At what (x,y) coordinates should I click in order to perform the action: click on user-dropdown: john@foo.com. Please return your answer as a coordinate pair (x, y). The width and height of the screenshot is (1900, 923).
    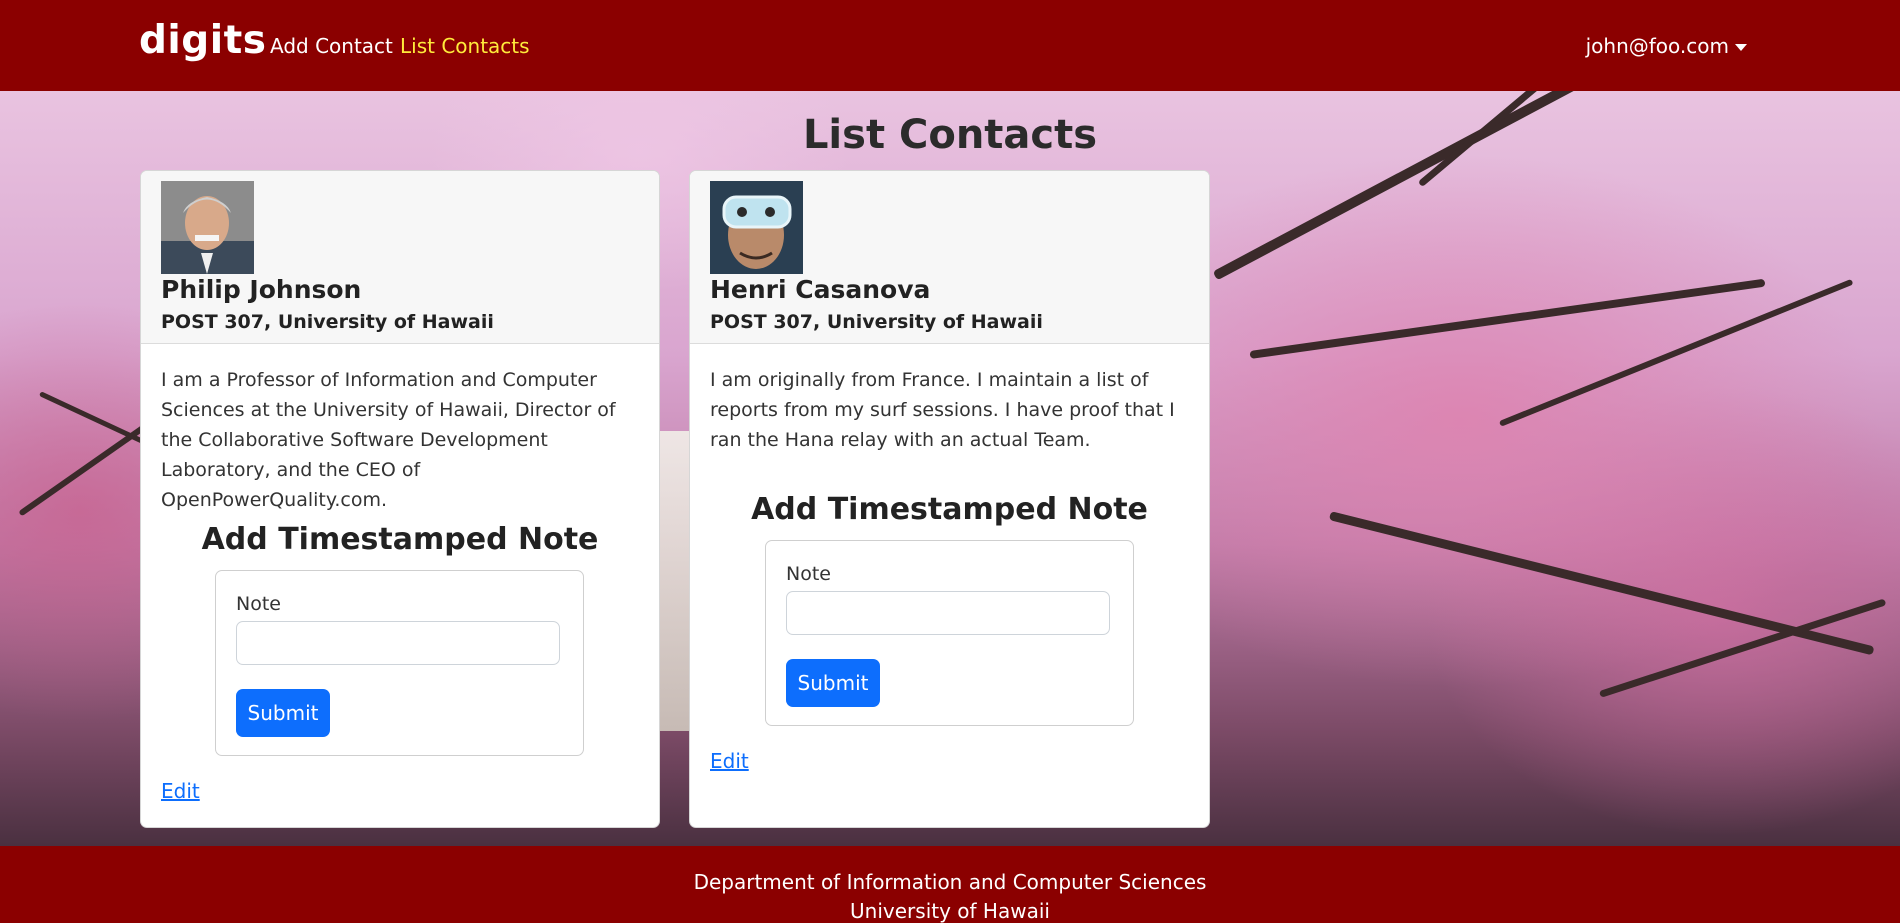
    Looking at the image, I should click on (1666, 46).